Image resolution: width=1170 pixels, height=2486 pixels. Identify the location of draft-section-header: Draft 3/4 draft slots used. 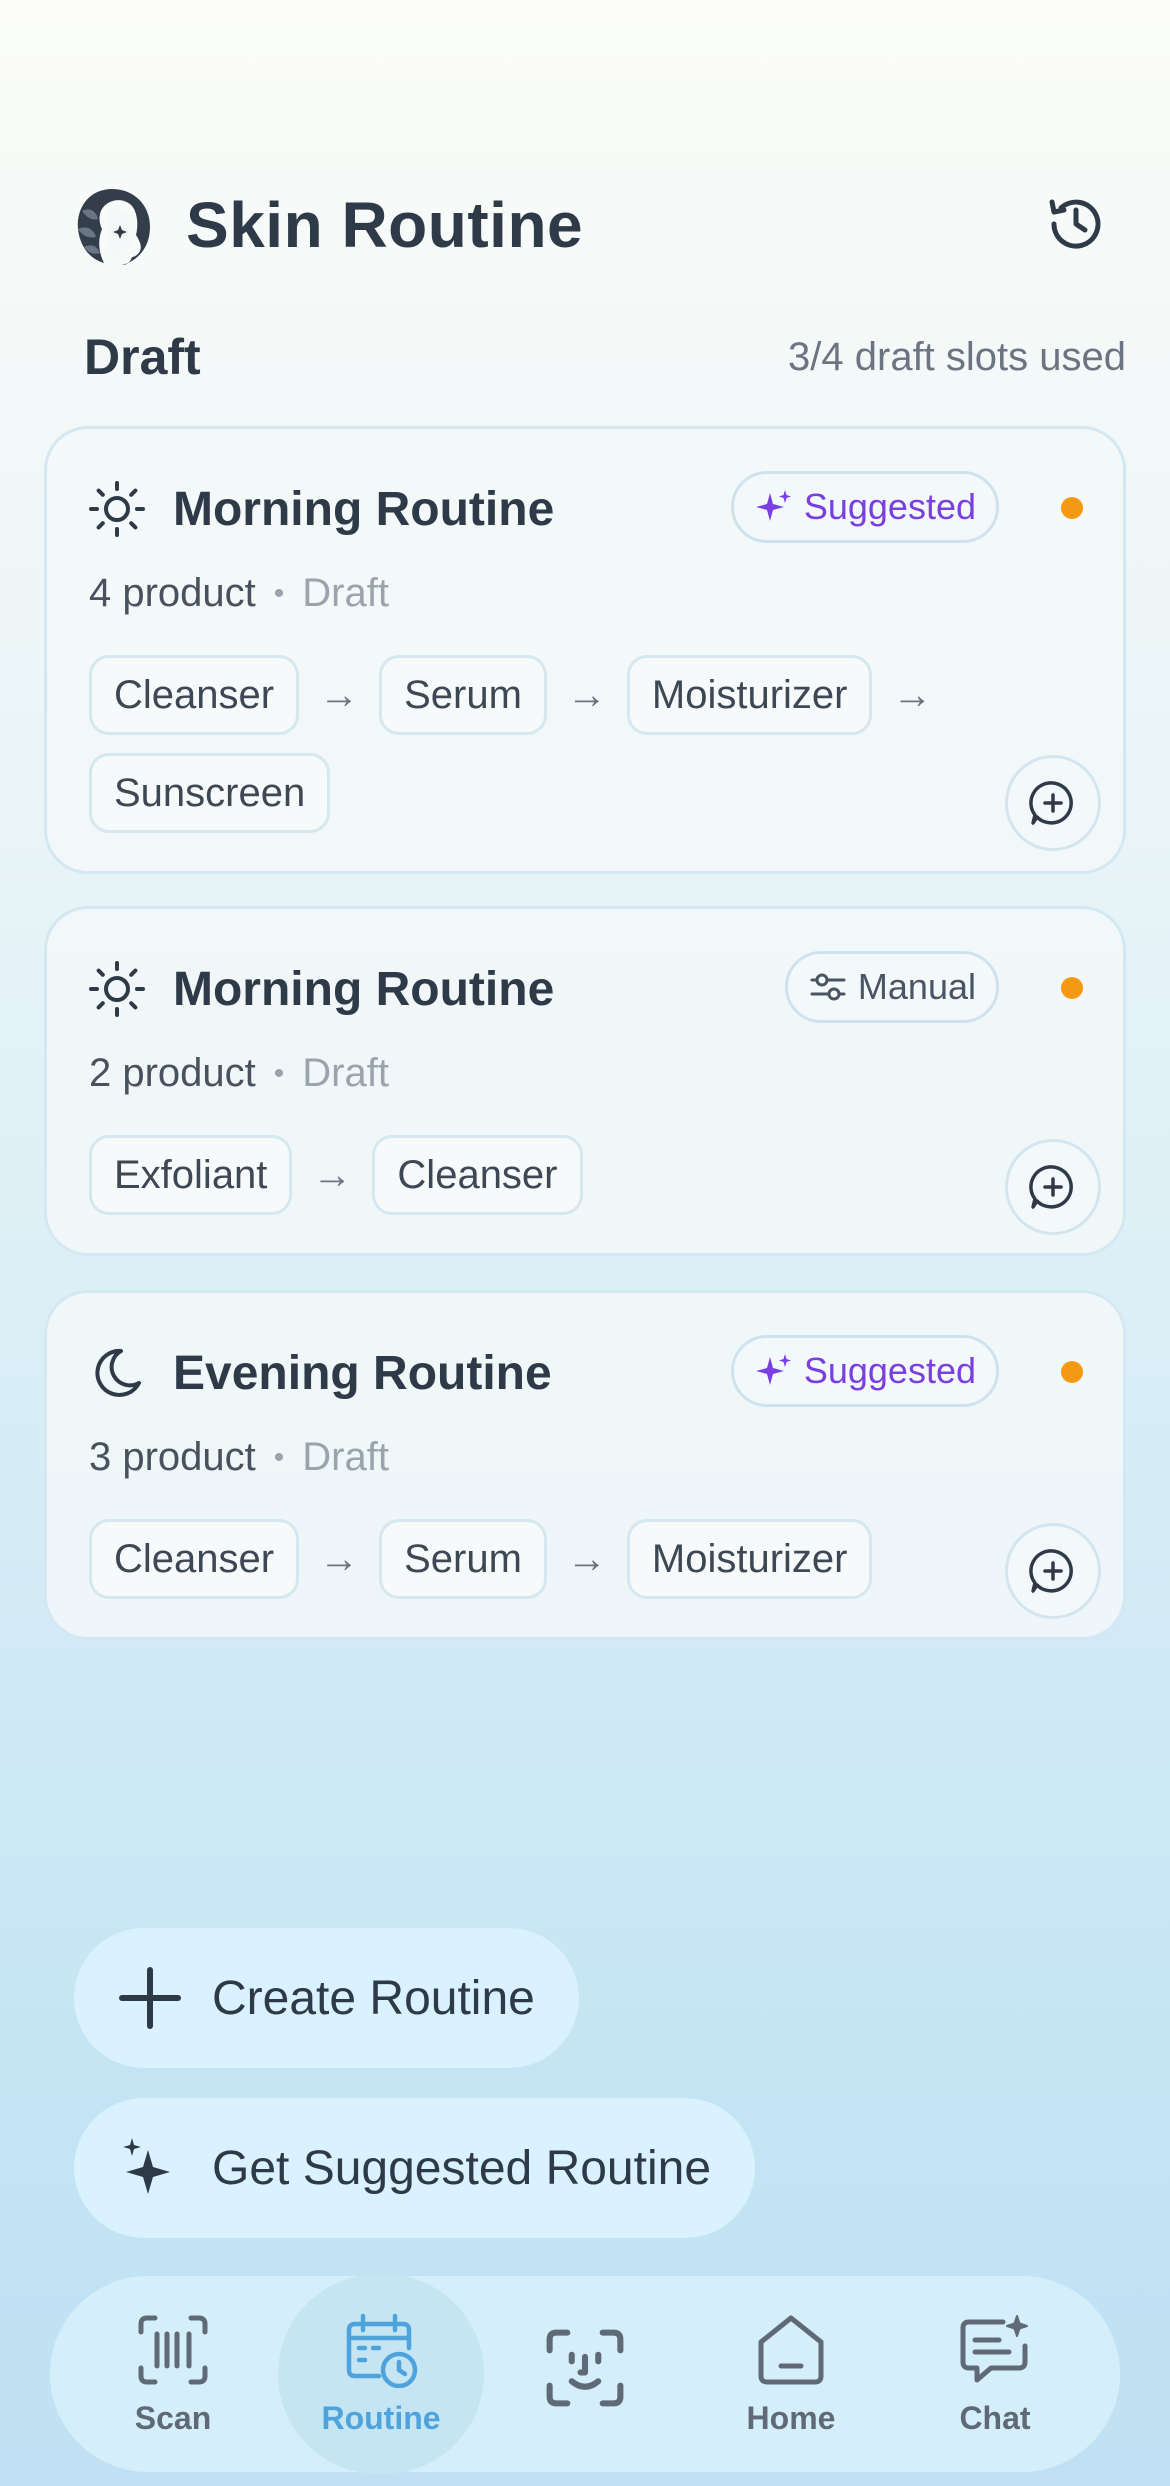
(605, 357).